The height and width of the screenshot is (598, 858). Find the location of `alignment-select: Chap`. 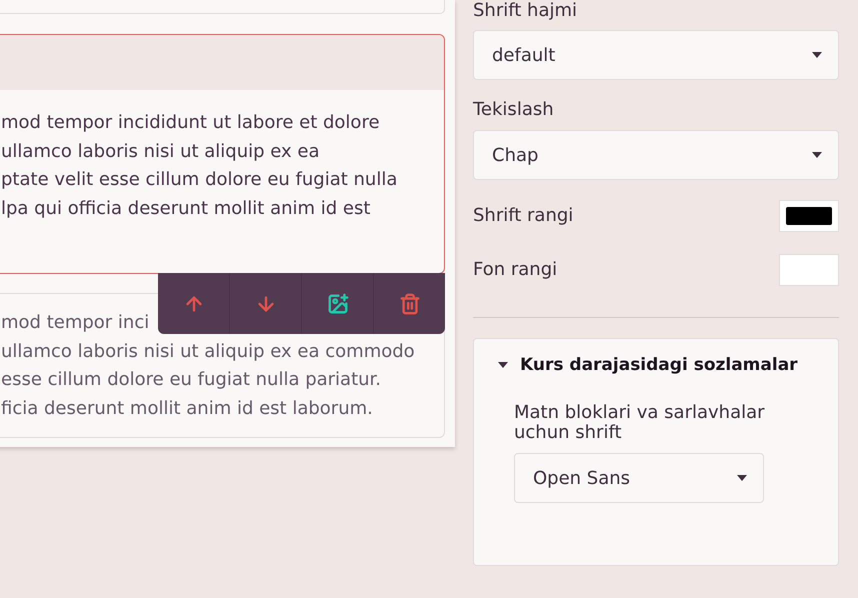

alignment-select: Chap is located at coordinates (656, 155).